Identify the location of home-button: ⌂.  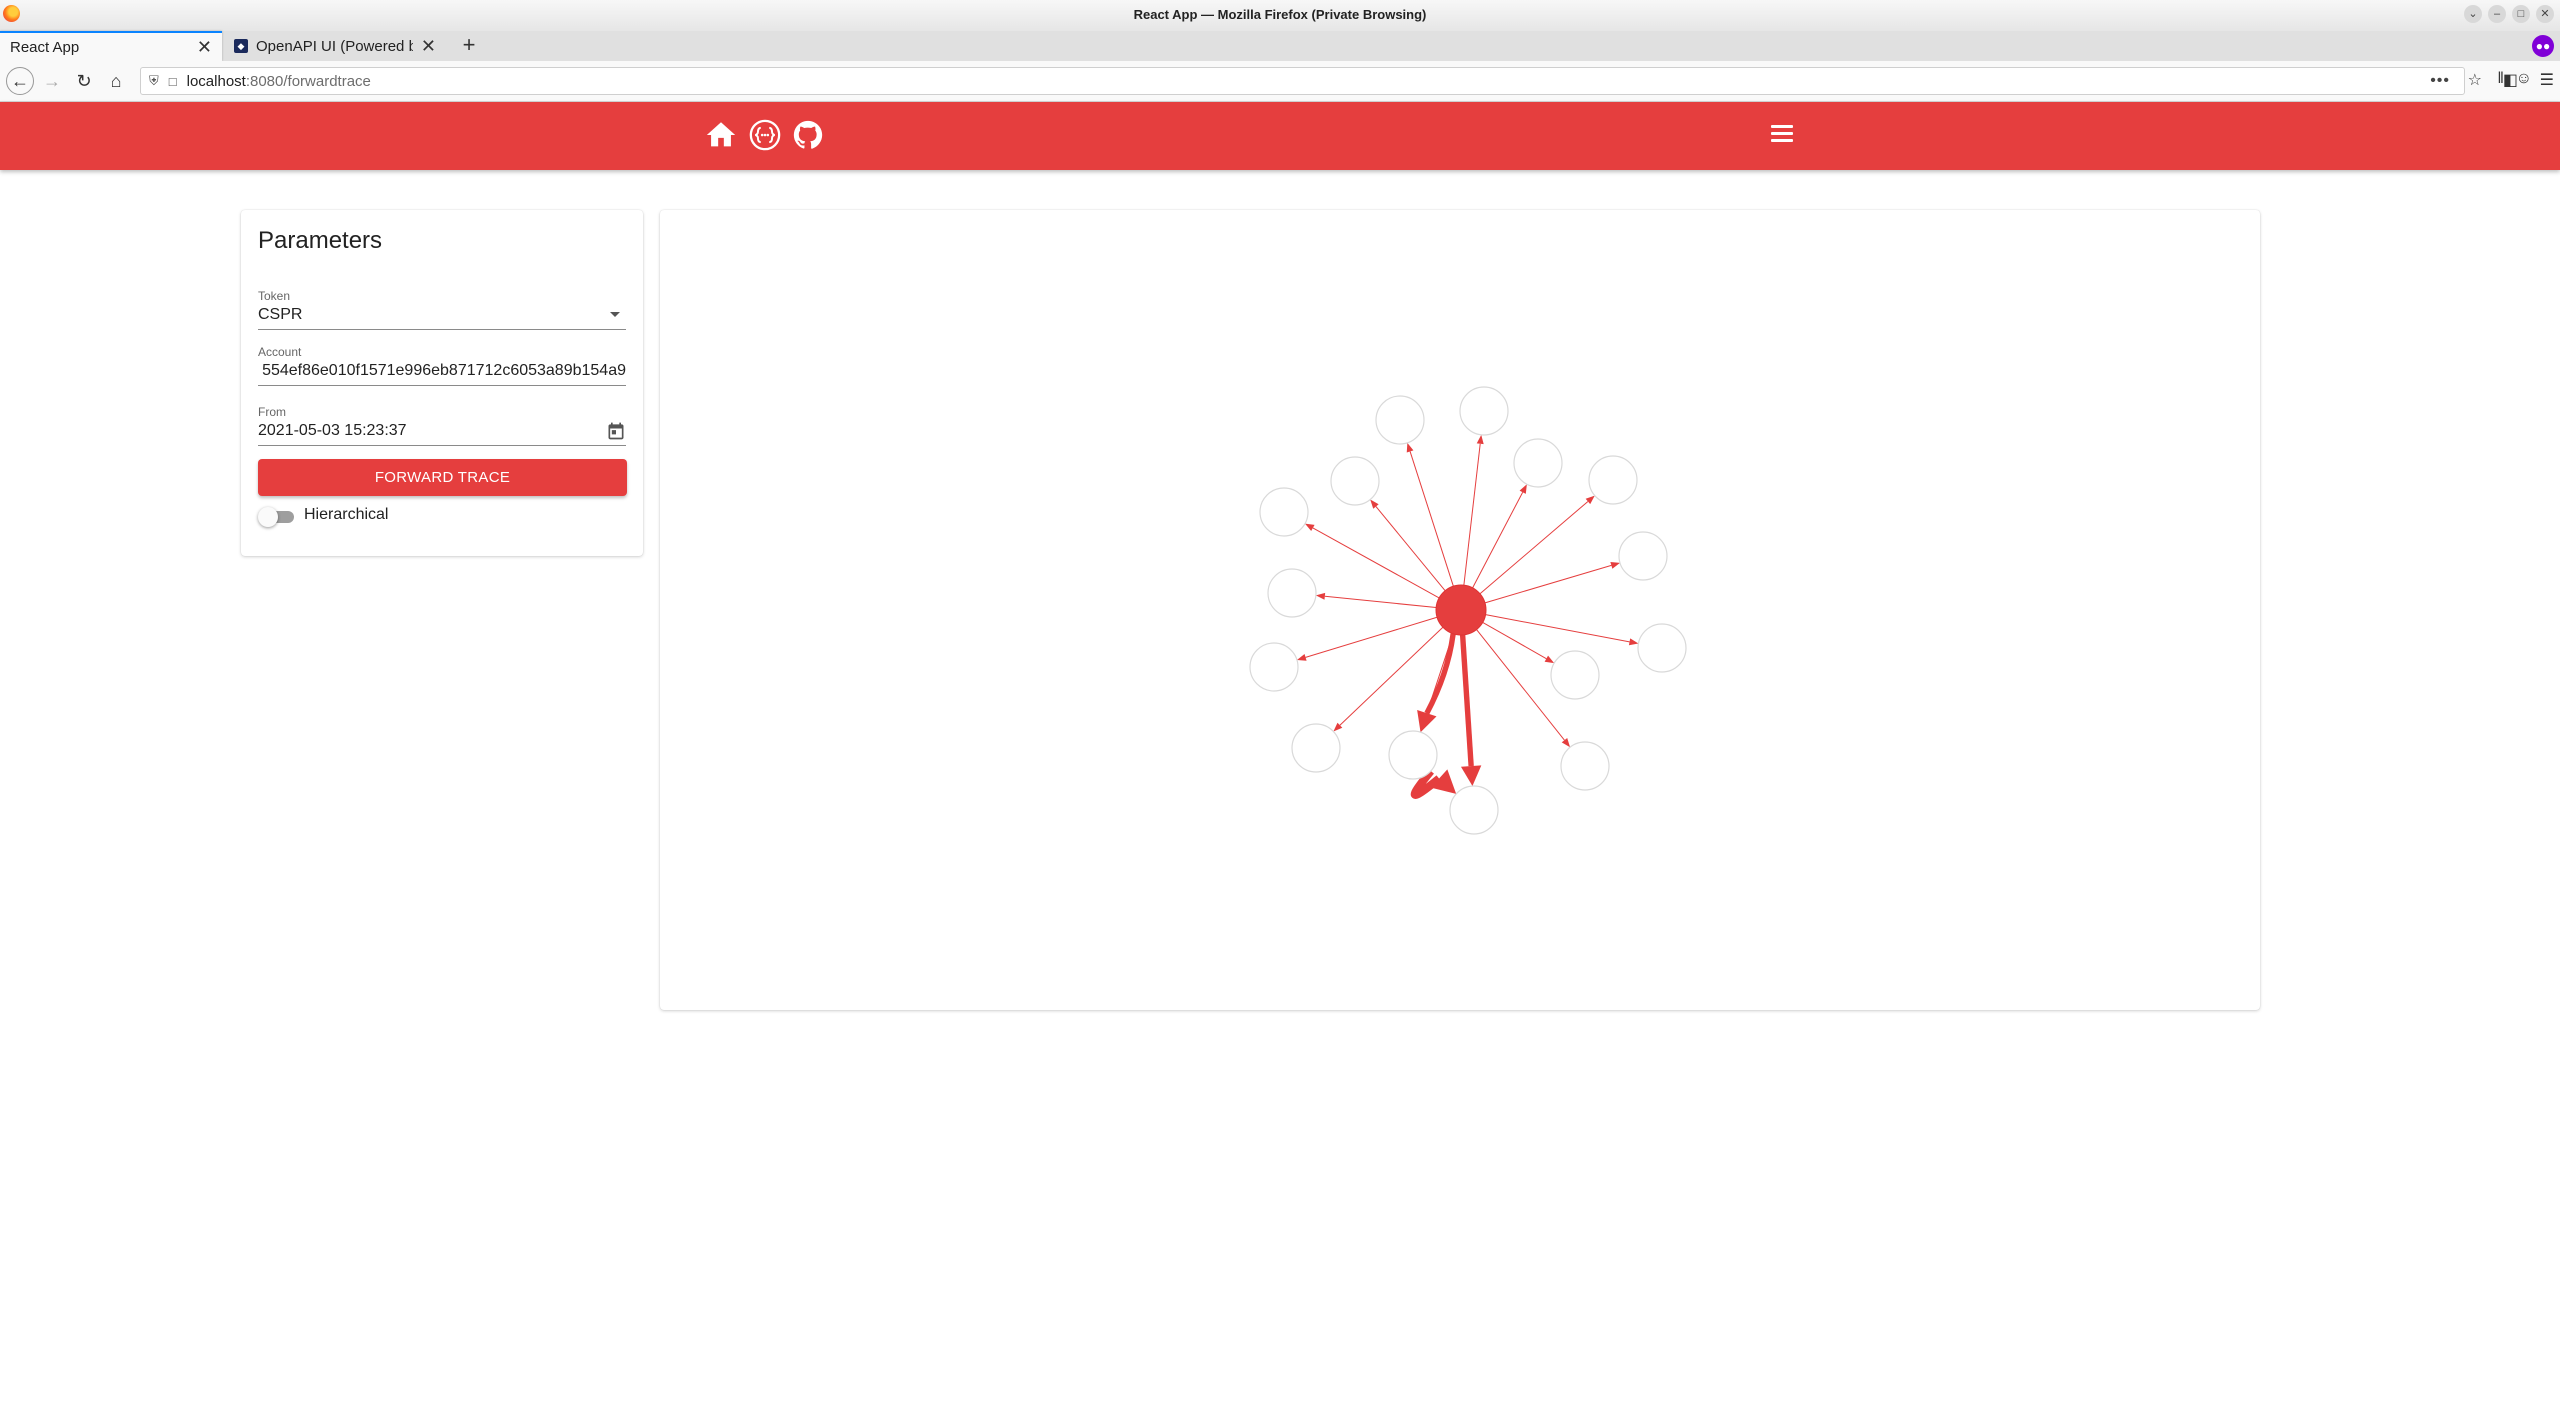
(116, 81).